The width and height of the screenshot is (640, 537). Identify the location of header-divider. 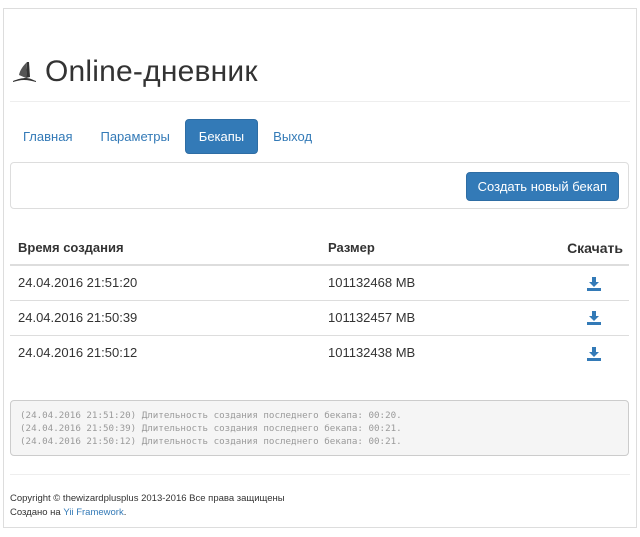
(320, 101).